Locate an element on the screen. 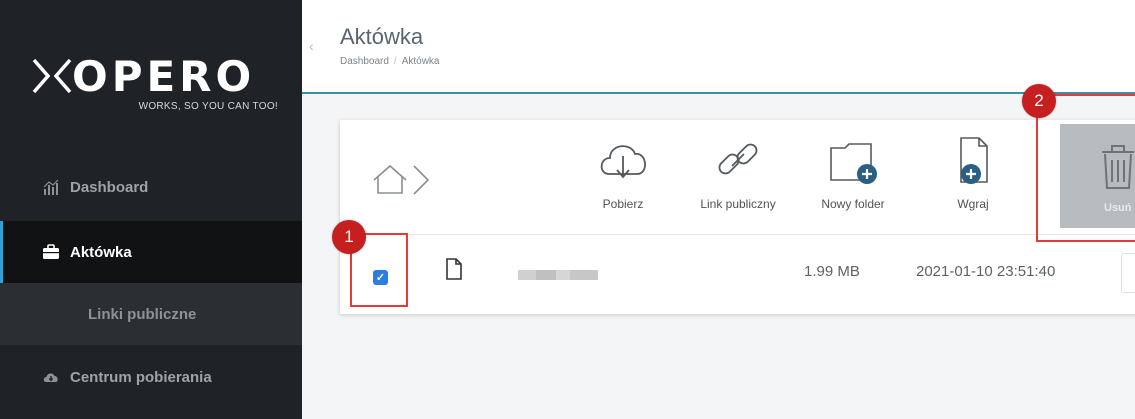 Image resolution: width=1135 pixels, height=419 pixels. sidebar-item-label: Dashboard is located at coordinates (109, 187).